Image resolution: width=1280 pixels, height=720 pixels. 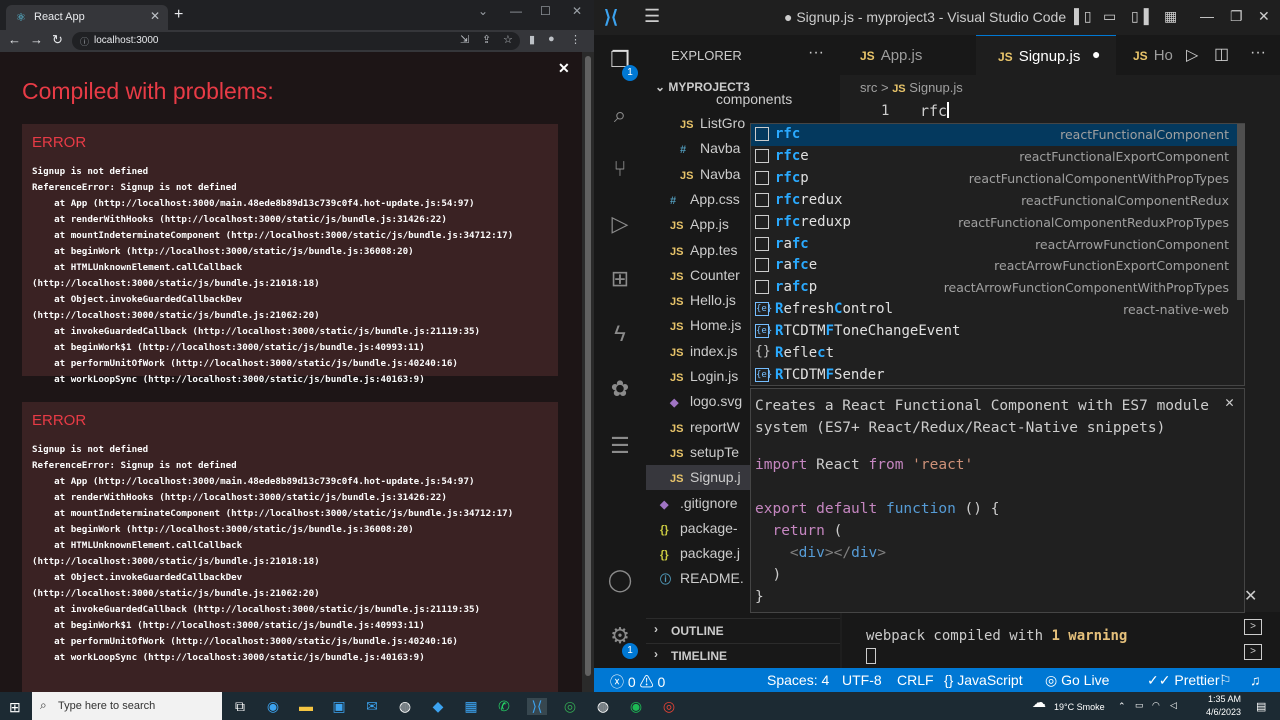 What do you see at coordinates (1147, 55) in the screenshot?
I see `tab-home-js: JS Ho` at bounding box center [1147, 55].